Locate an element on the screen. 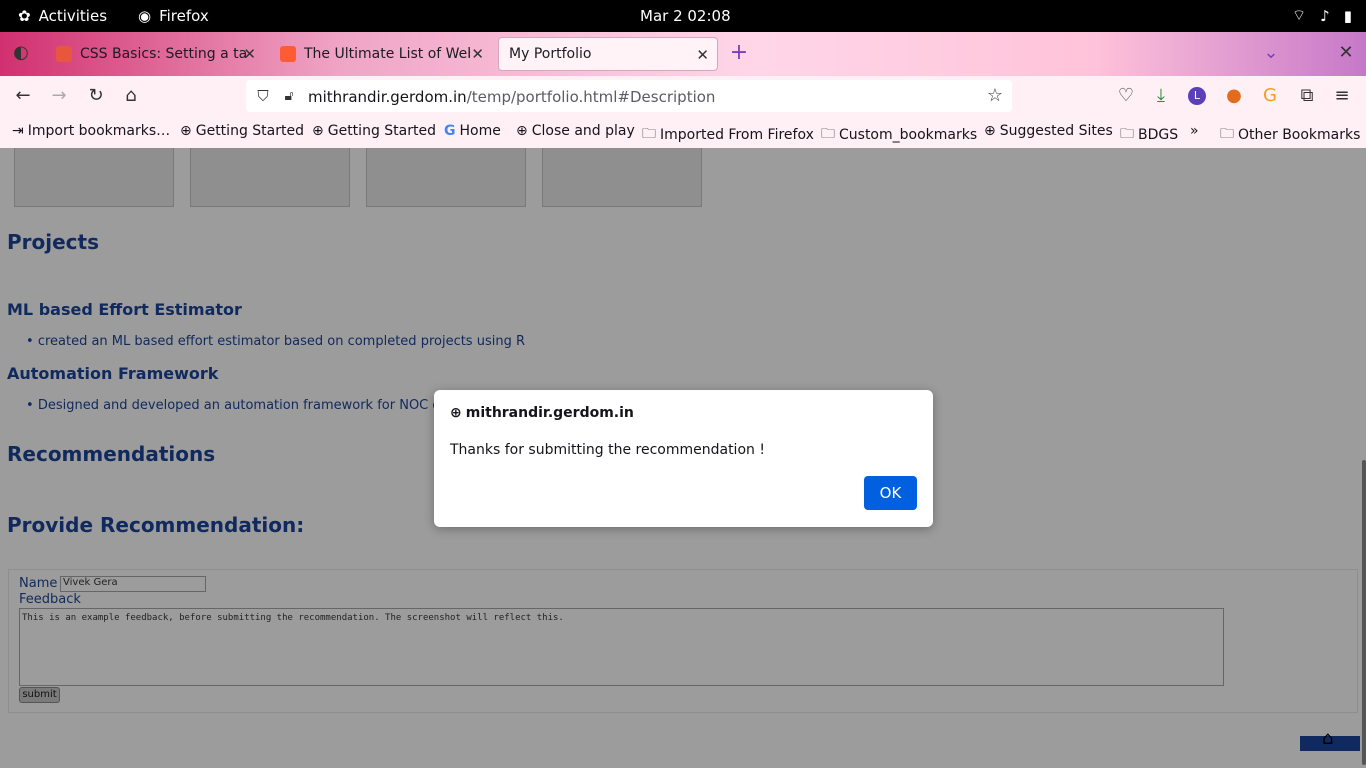  bookmark-other-bookmarks: 🗀︎ Other Bookmarks is located at coordinates (1290, 135).